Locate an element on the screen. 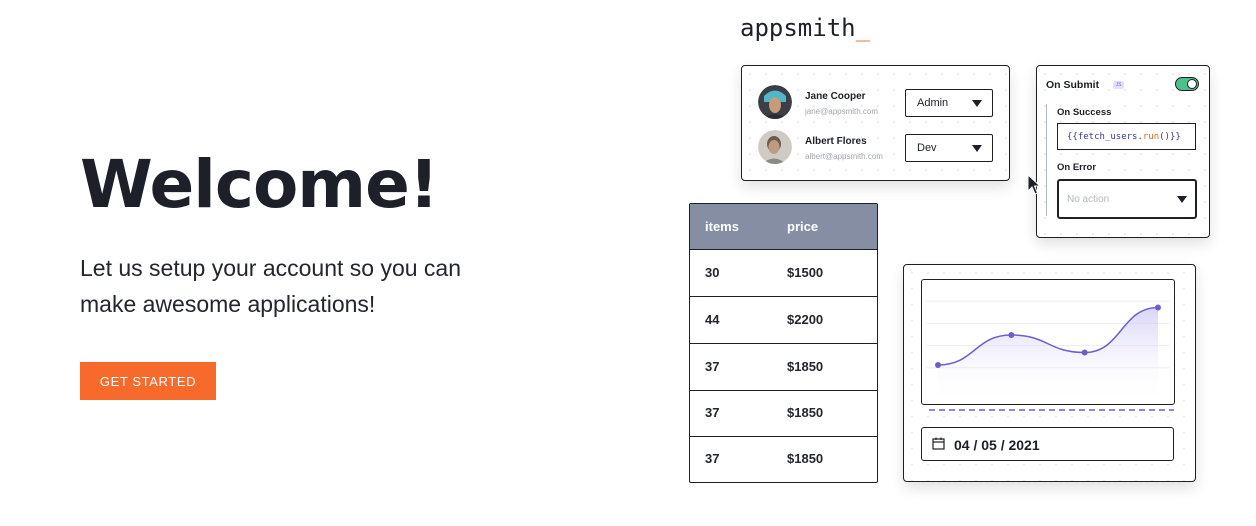 The height and width of the screenshot is (526, 1256). on-error-select: No action is located at coordinates (1127, 199).